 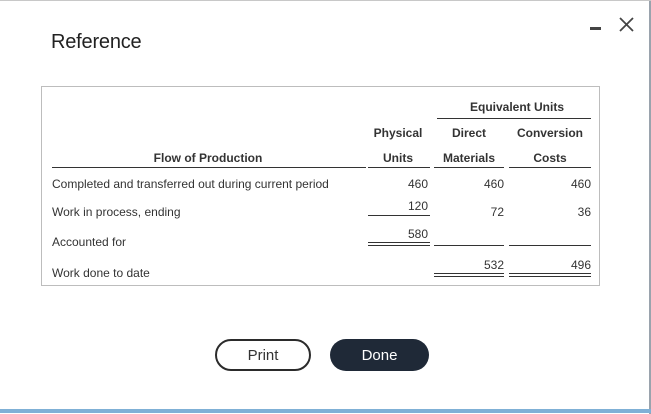 I want to click on flow-of-production-header: Flow of Production, so click(x=208, y=158).